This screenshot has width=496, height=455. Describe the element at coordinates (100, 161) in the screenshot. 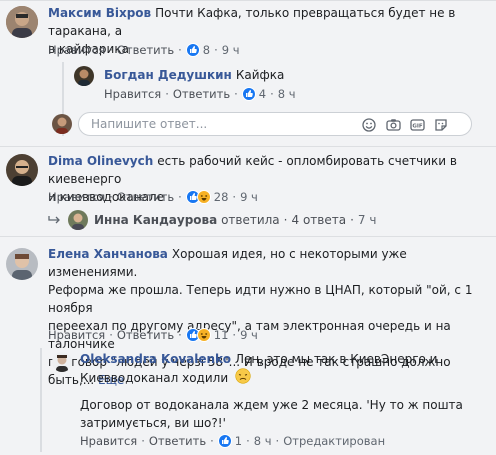

I see `comment-author: Dima Olinevych` at that location.